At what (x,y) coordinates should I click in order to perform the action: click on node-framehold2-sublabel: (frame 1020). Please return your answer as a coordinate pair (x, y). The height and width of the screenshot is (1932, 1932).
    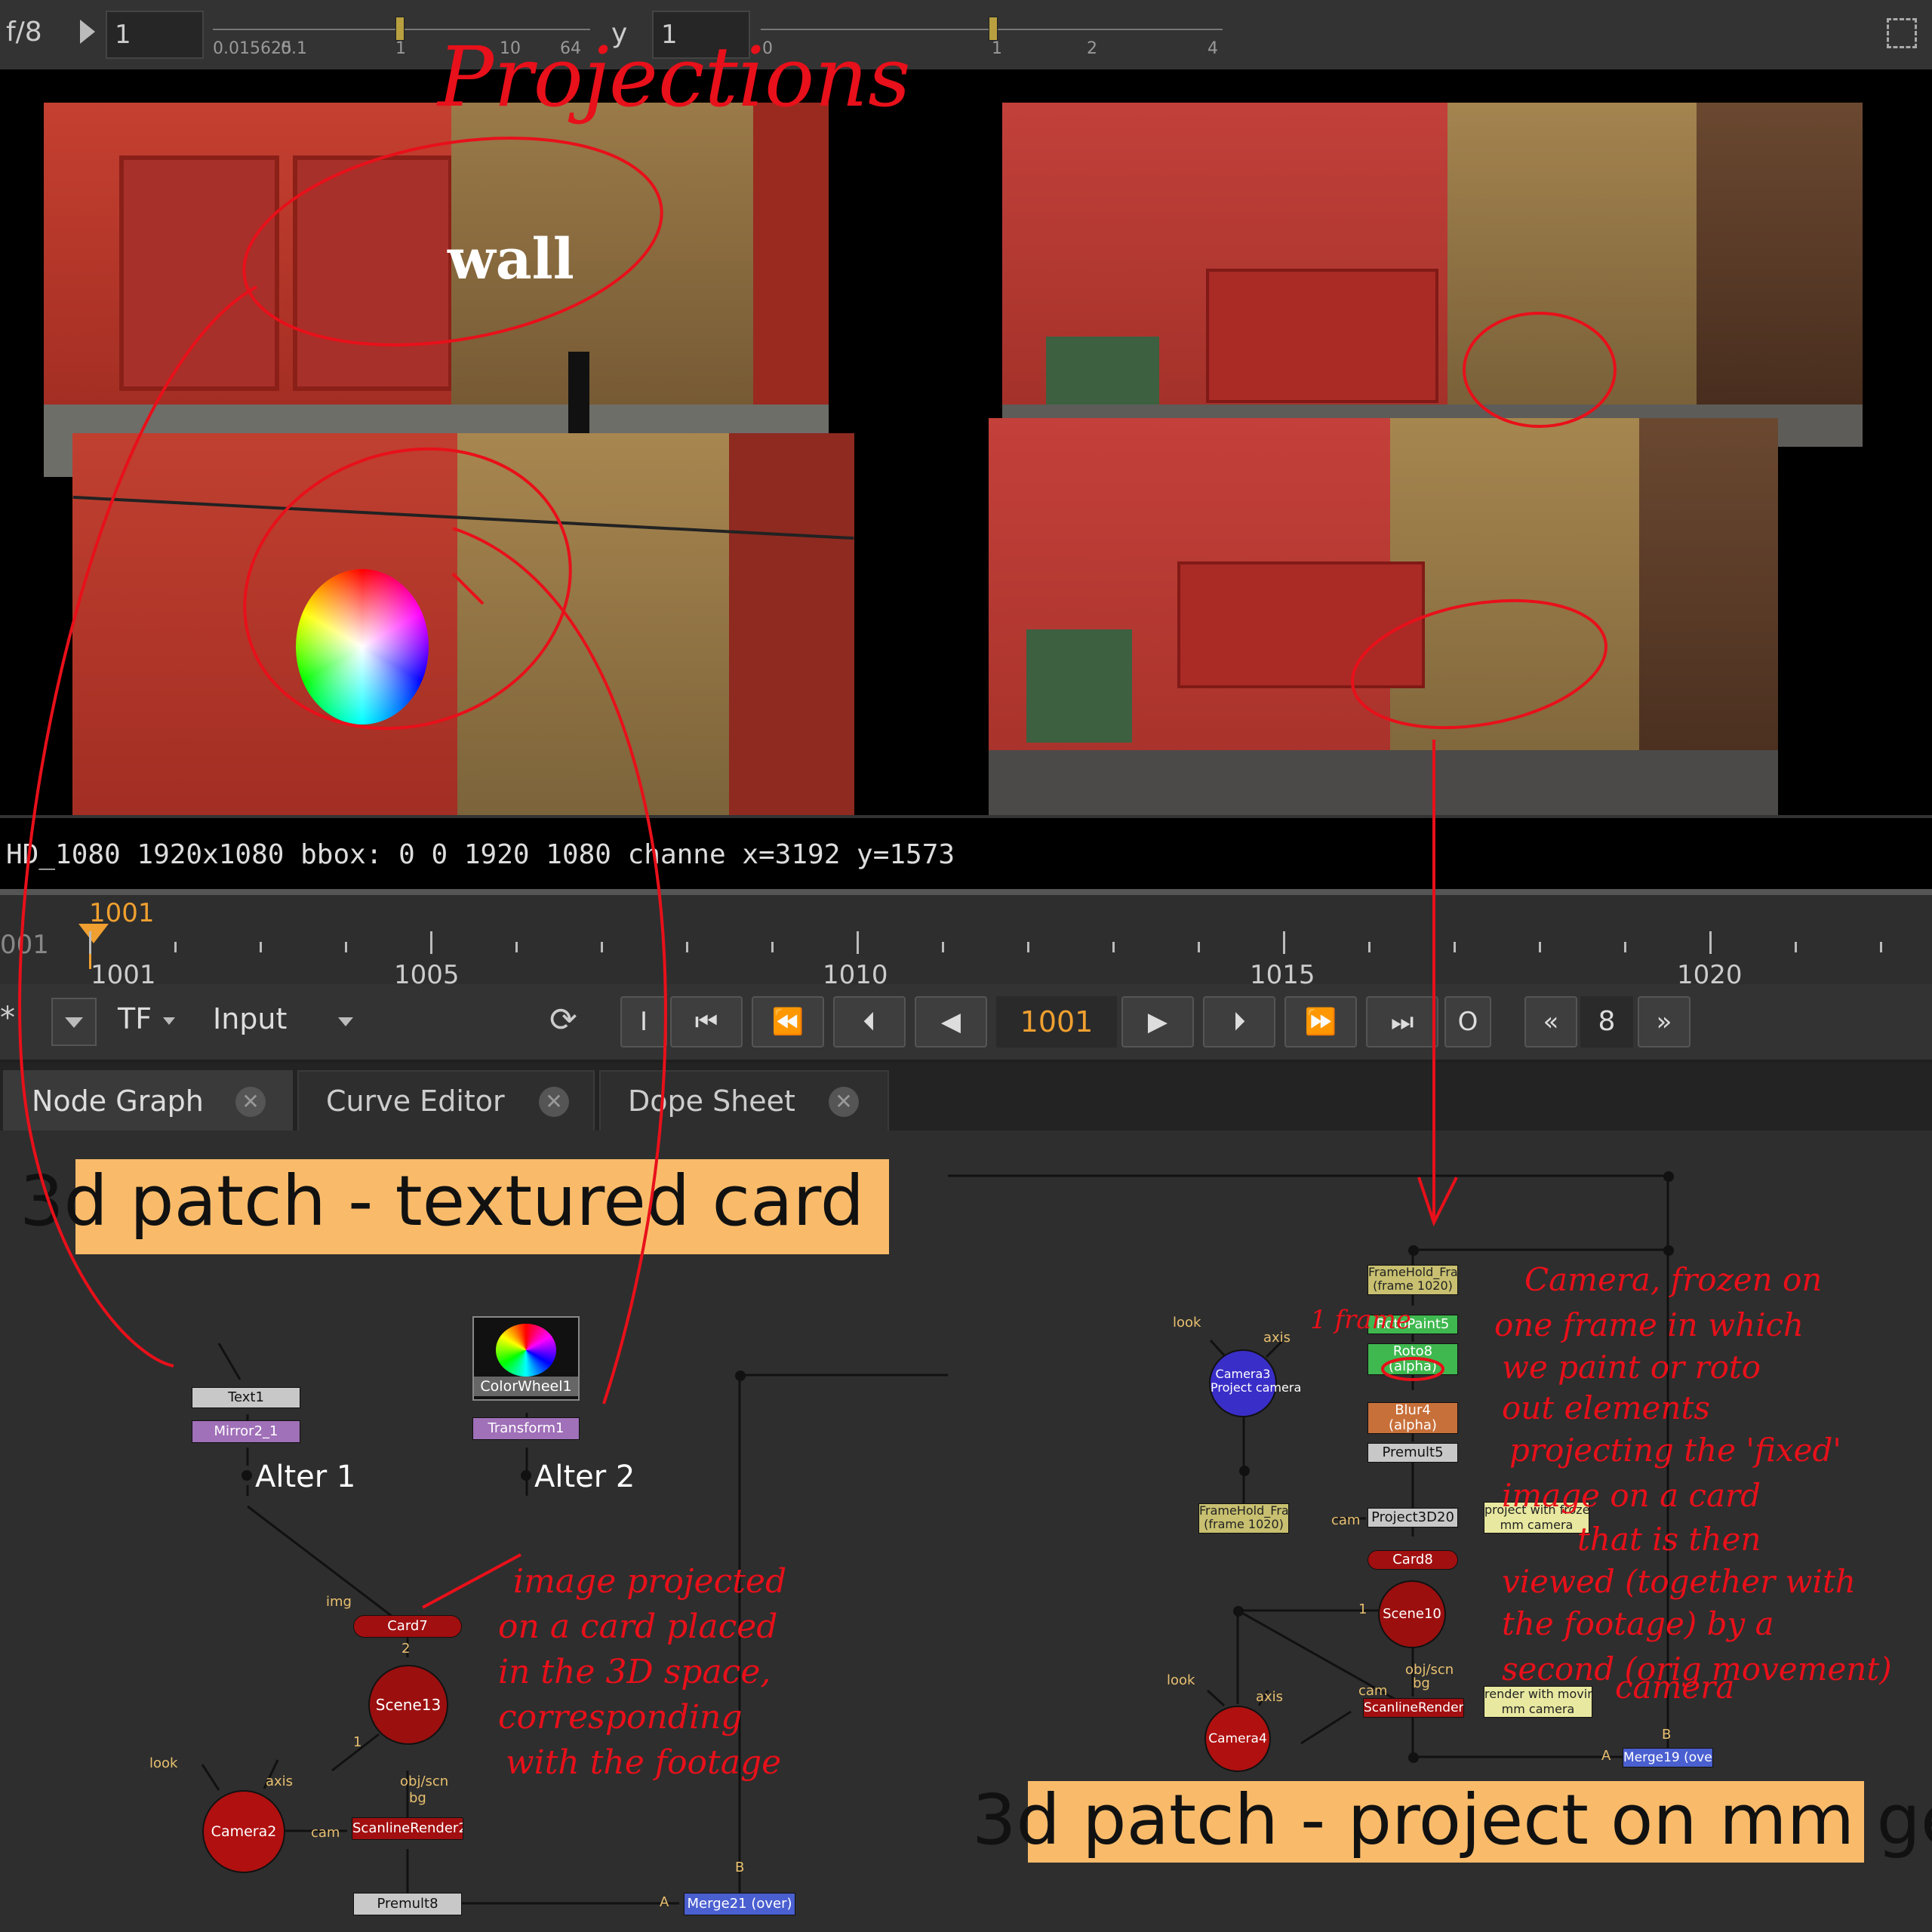
    Looking at the image, I should click on (1244, 1524).